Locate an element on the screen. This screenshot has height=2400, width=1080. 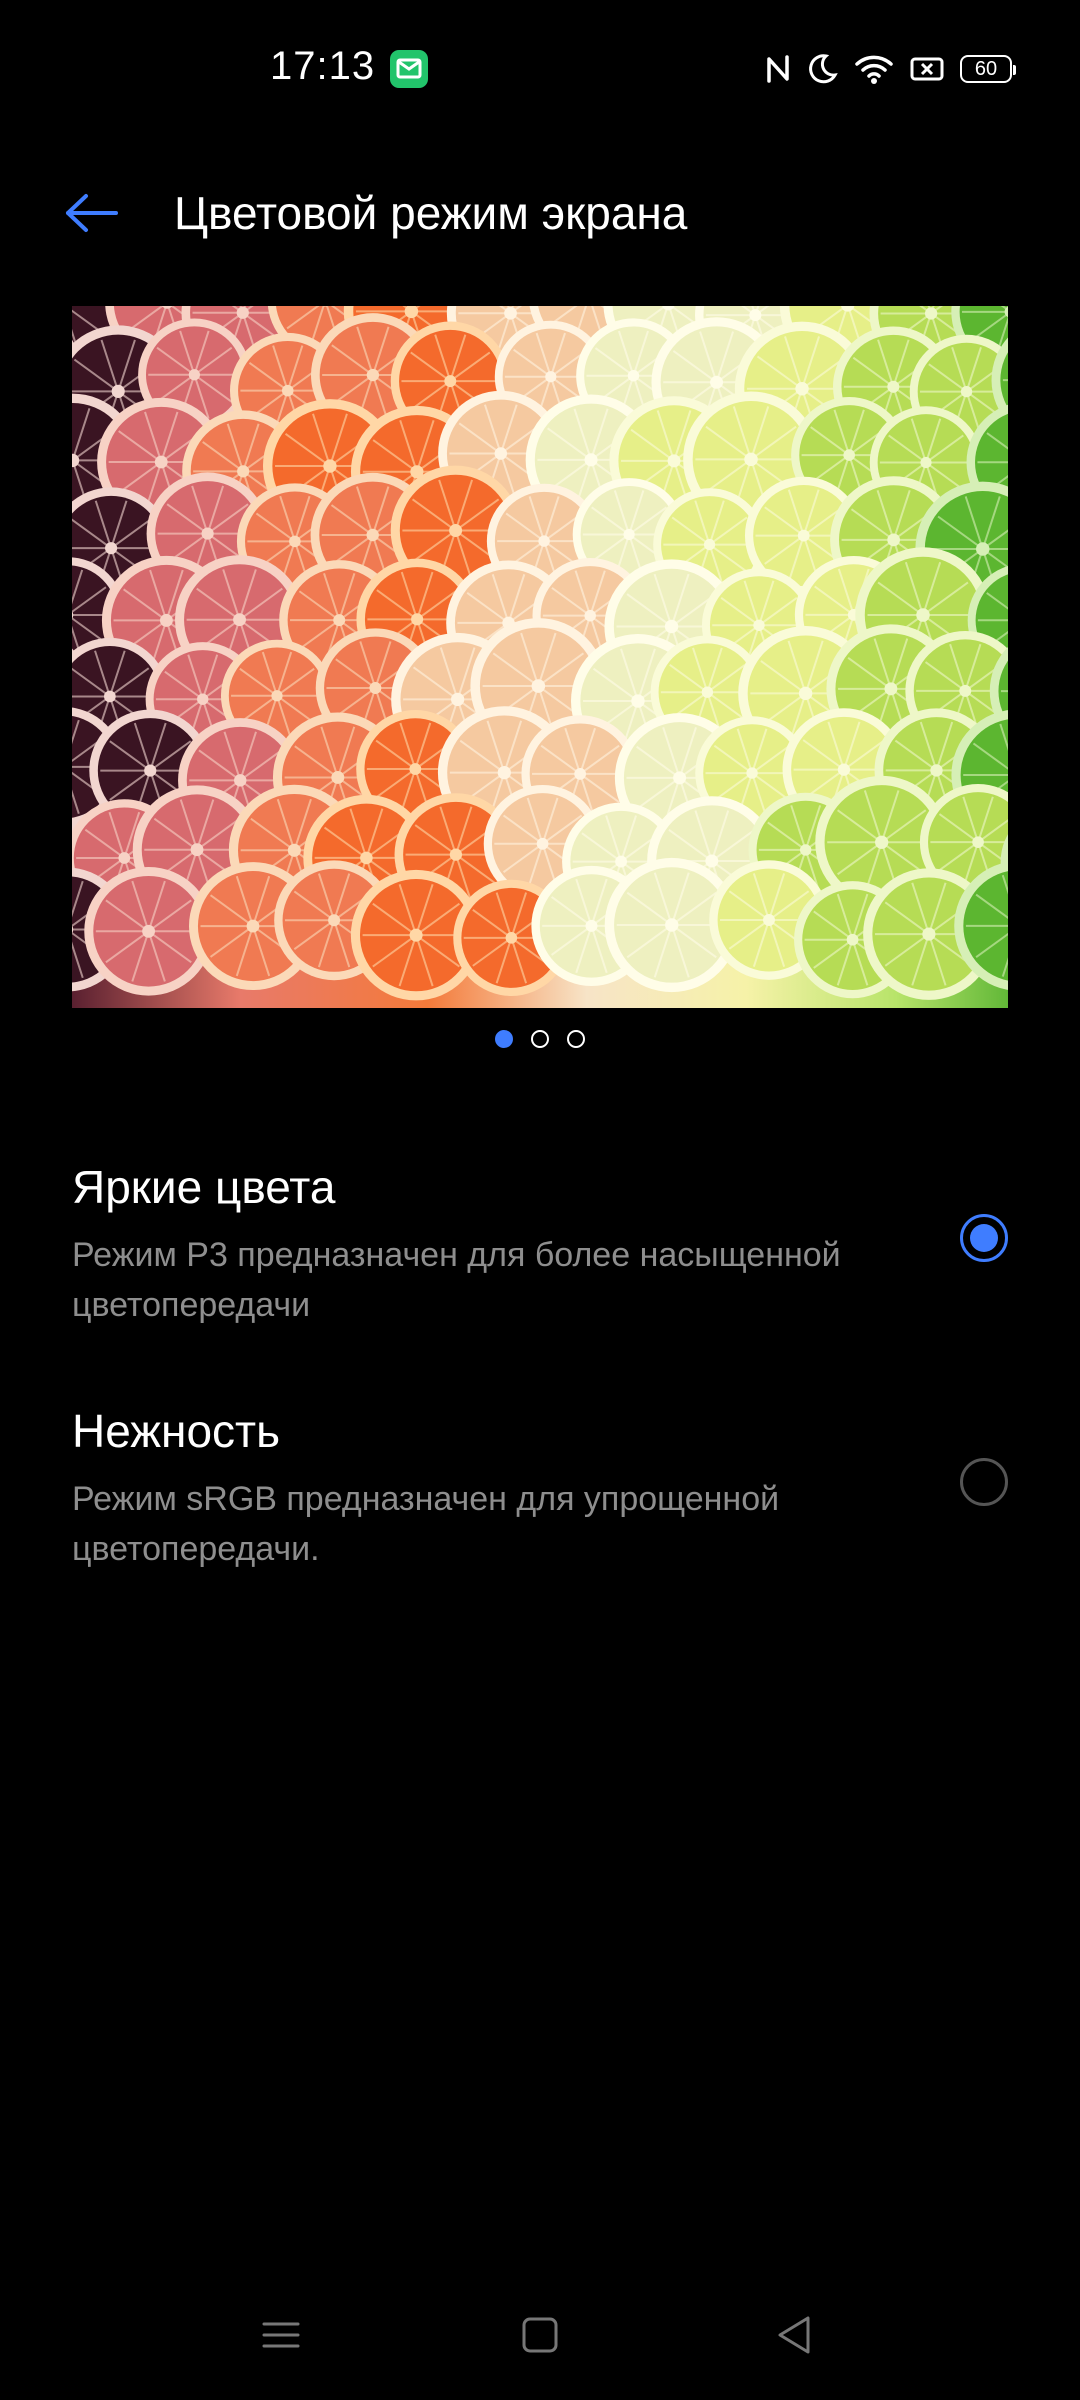
radio-gentle is located at coordinates (984, 1482).